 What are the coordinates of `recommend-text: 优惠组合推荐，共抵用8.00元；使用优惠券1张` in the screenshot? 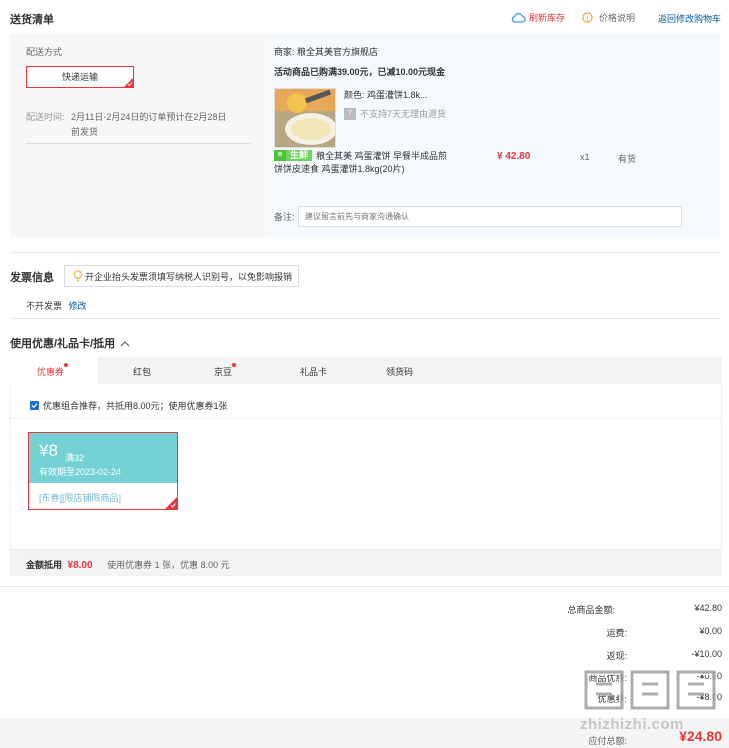 It's located at (135, 406).